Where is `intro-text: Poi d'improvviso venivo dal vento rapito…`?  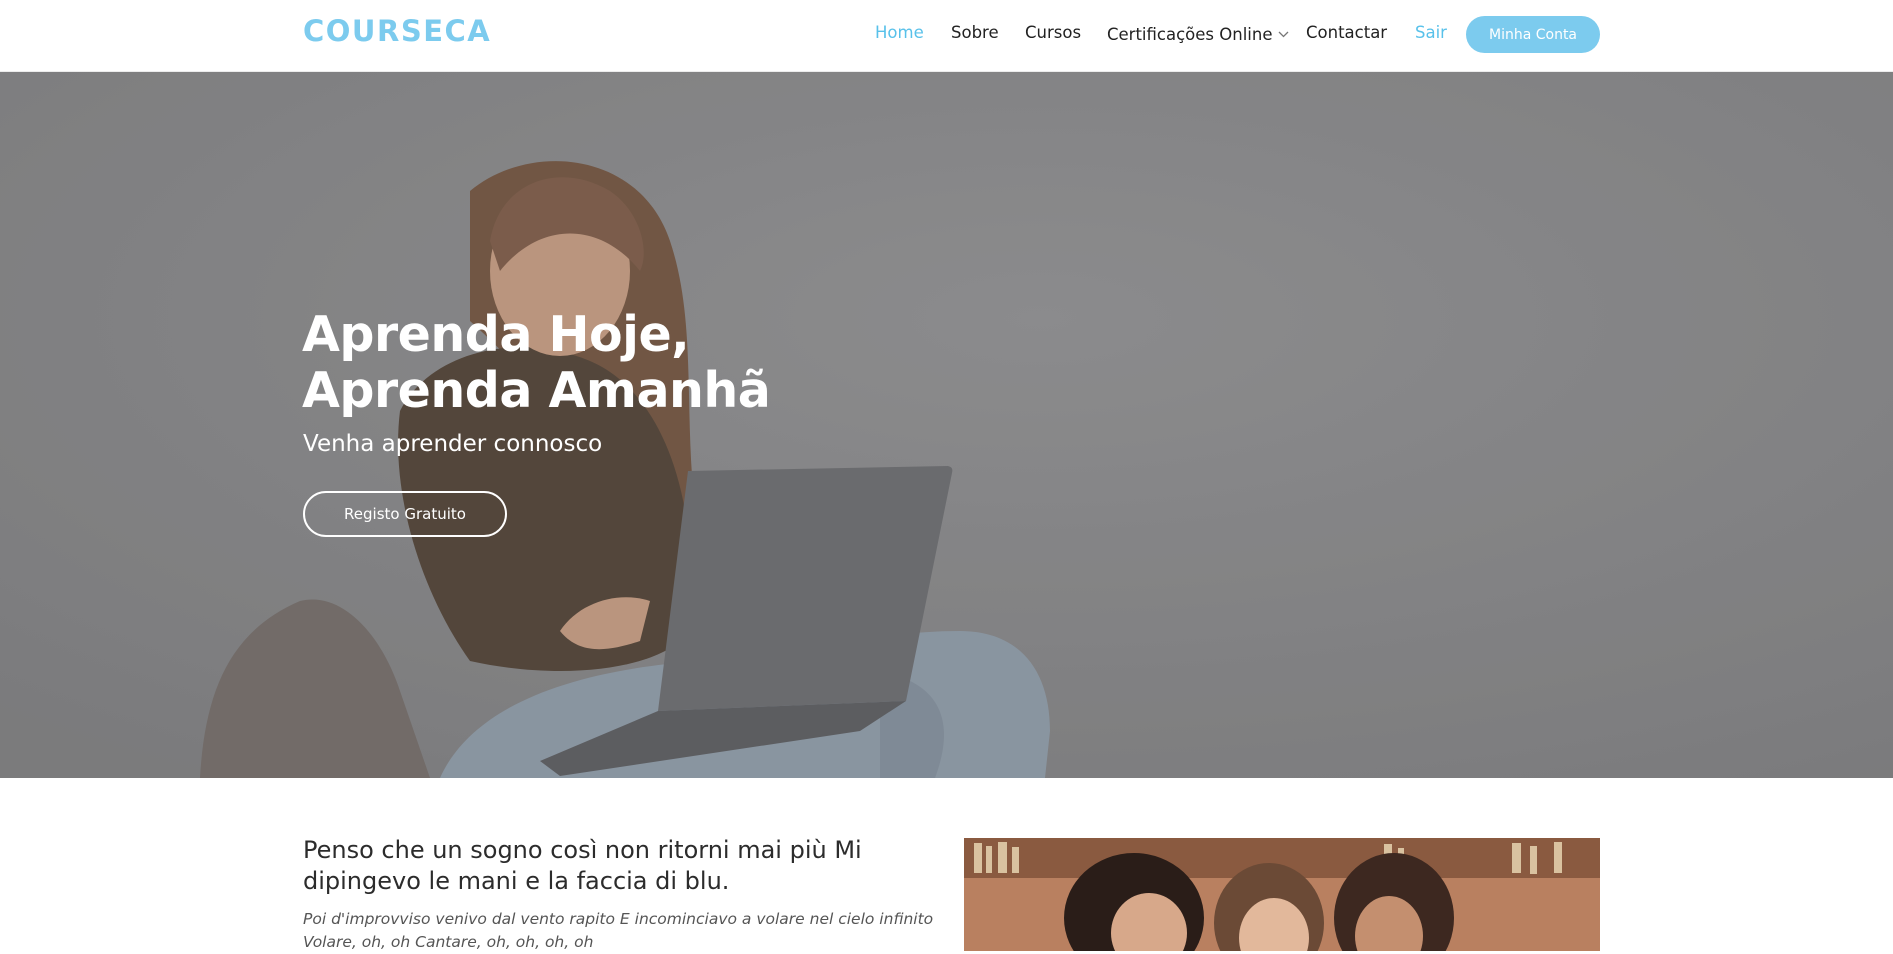
intro-text: Poi d'improvviso venivo dal vento rapito… is located at coordinates (618, 930).